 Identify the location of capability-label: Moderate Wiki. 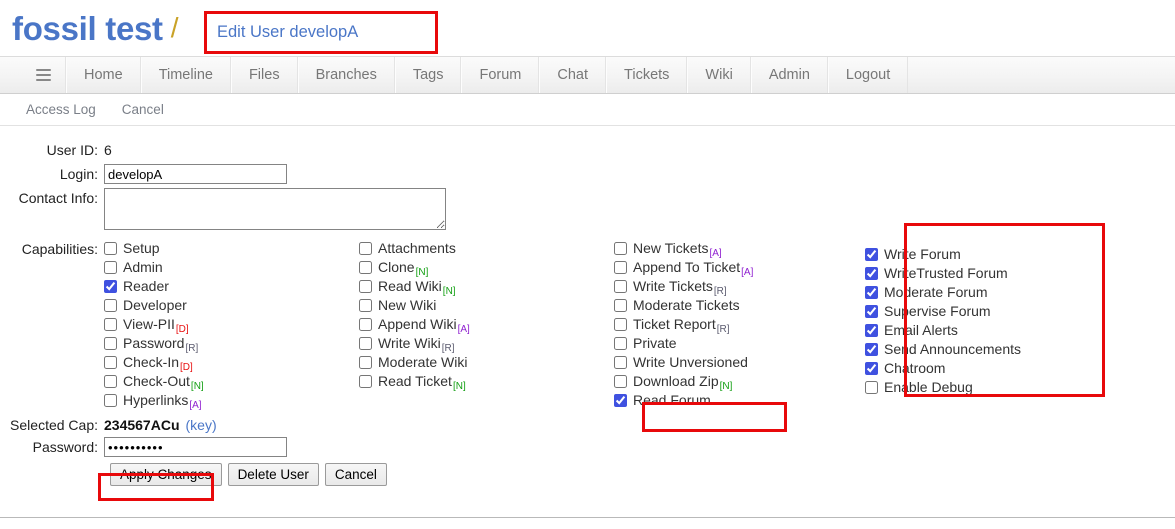
(423, 362).